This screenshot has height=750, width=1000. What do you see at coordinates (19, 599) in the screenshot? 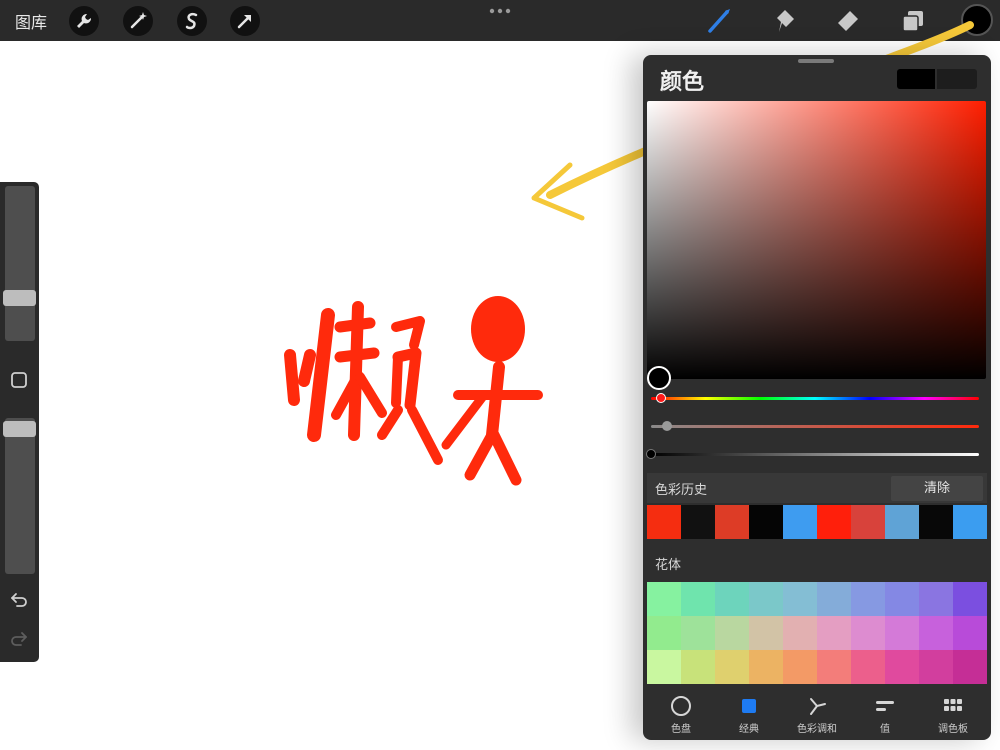
I see `undo-icon` at bounding box center [19, 599].